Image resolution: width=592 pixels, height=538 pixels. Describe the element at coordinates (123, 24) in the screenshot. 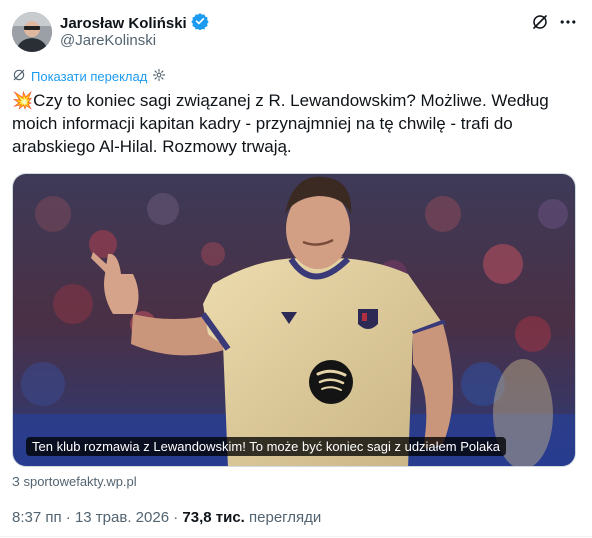

I see `author-name: Jarosław Koliński` at that location.